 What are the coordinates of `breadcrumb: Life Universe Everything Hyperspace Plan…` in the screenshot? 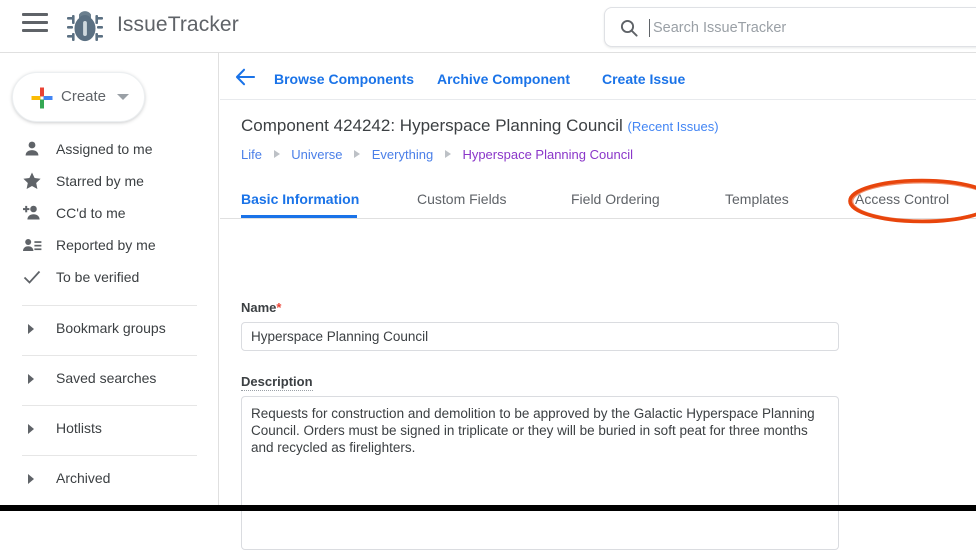 It's located at (437, 154).